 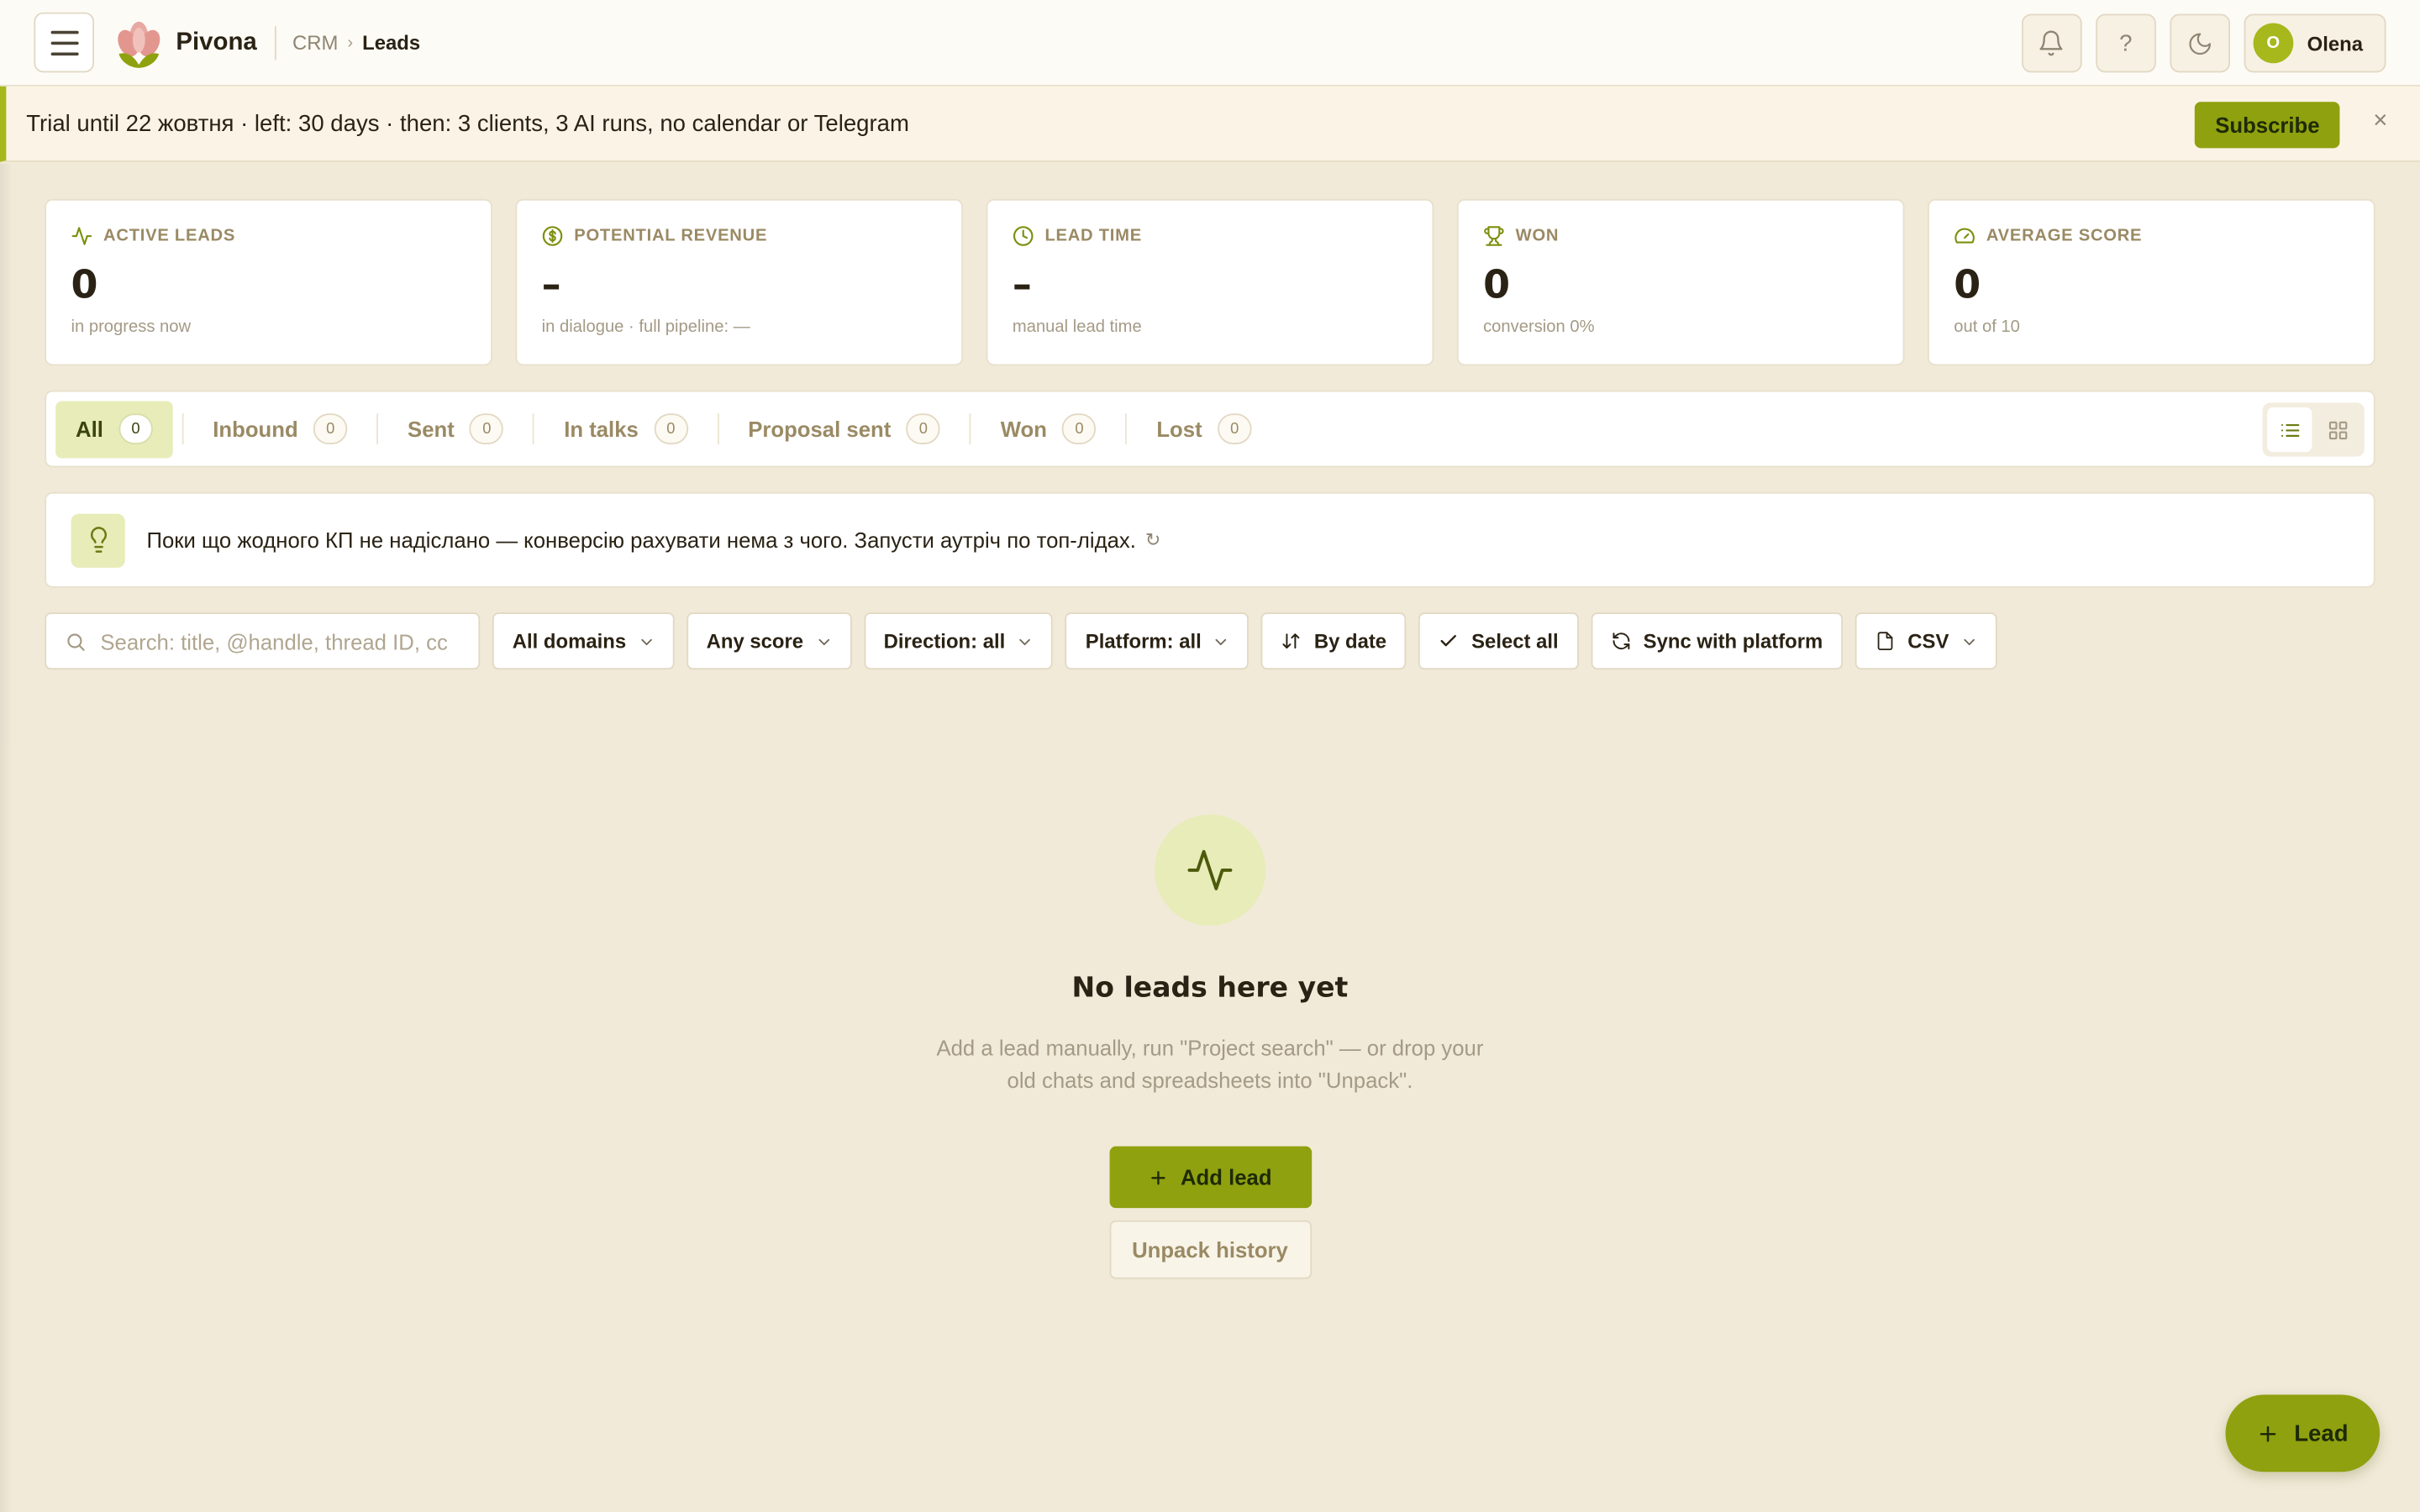 What do you see at coordinates (64, 42) in the screenshot?
I see `menu-button` at bounding box center [64, 42].